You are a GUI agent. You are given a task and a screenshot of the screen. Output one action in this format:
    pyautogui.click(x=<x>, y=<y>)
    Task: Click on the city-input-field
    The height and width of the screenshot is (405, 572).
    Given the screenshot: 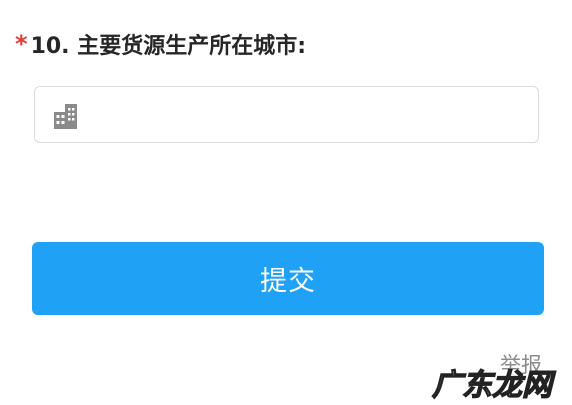 What is the action you would take?
    pyautogui.click(x=286, y=115)
    